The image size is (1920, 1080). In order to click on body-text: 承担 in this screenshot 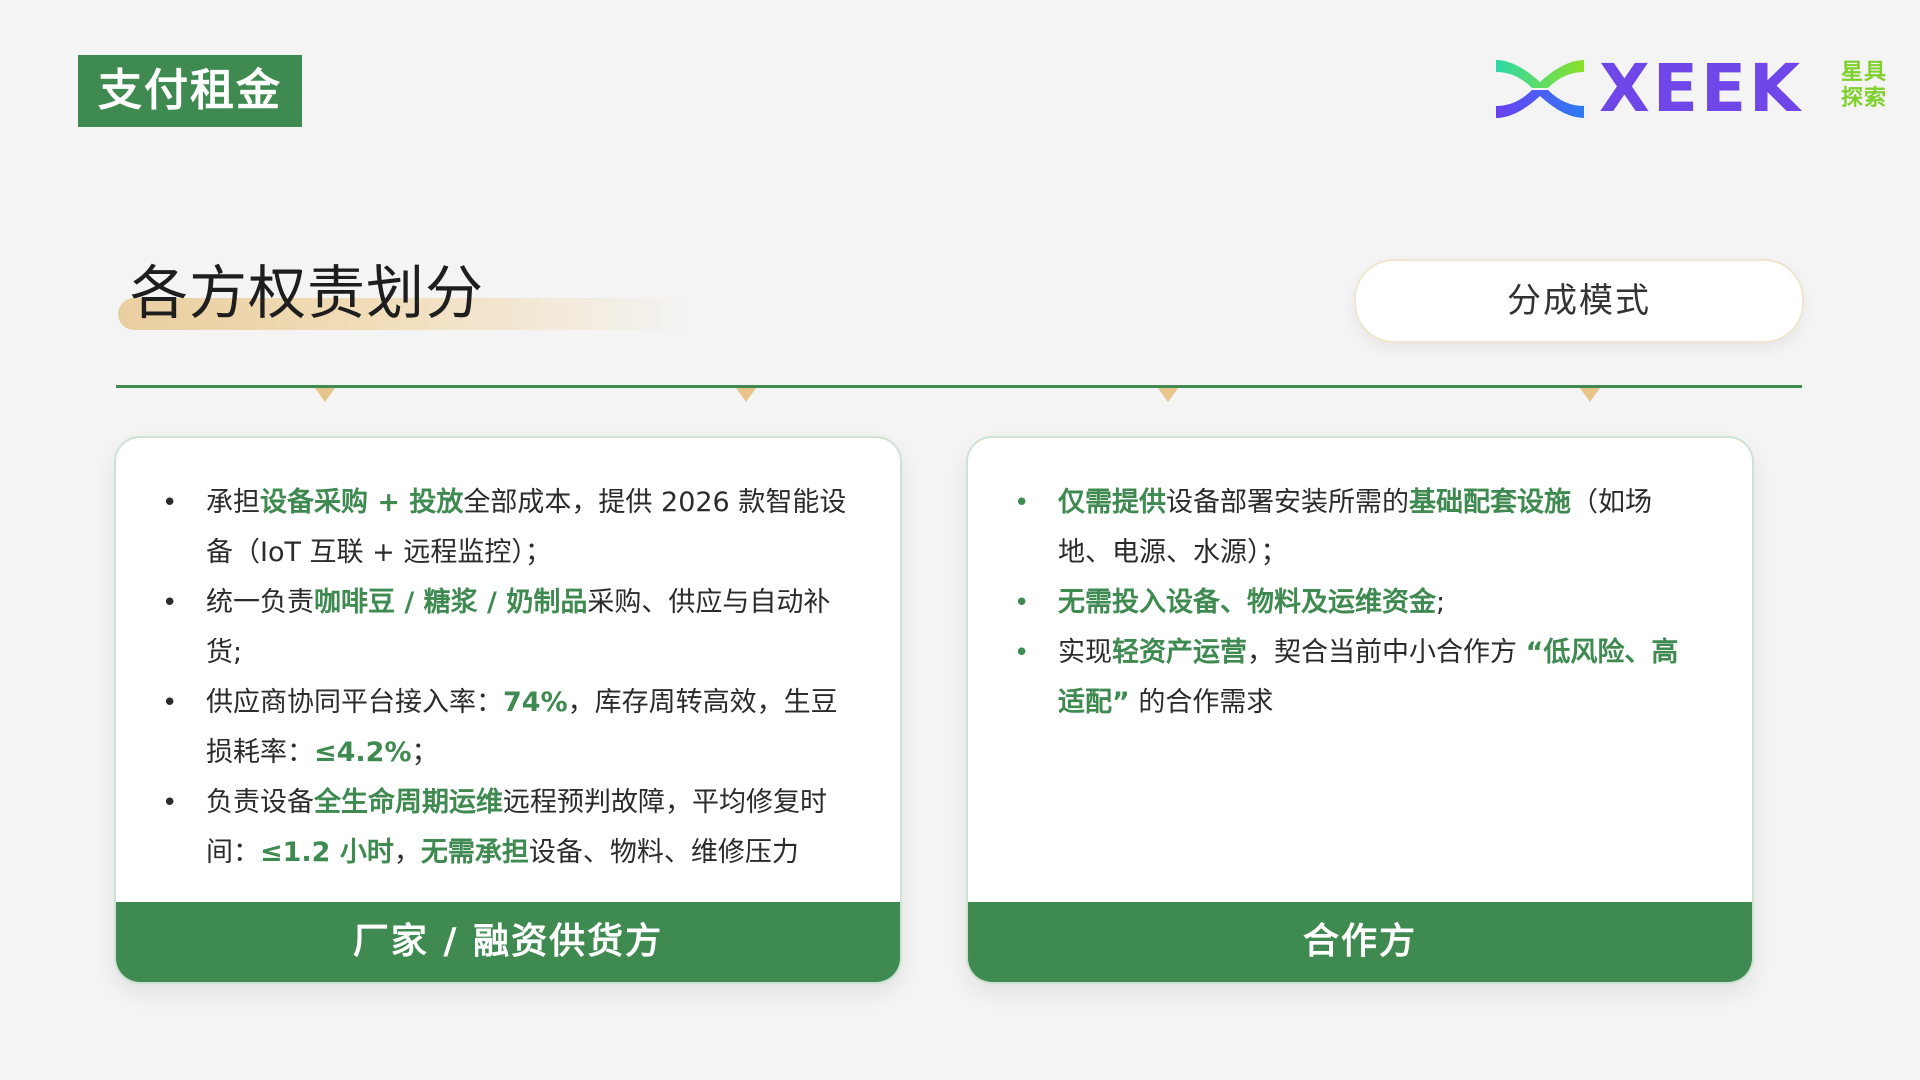, I will do `click(233, 502)`.